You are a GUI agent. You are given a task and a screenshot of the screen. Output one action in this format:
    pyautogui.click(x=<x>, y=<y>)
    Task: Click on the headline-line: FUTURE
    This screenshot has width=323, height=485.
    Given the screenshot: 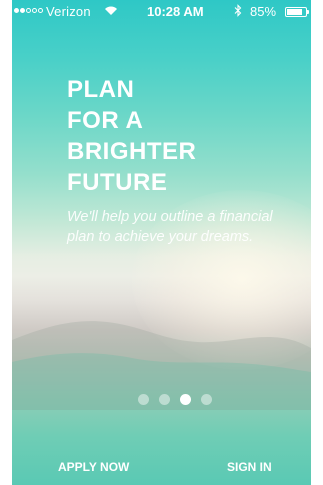 What is the action you would take?
    pyautogui.click(x=117, y=182)
    